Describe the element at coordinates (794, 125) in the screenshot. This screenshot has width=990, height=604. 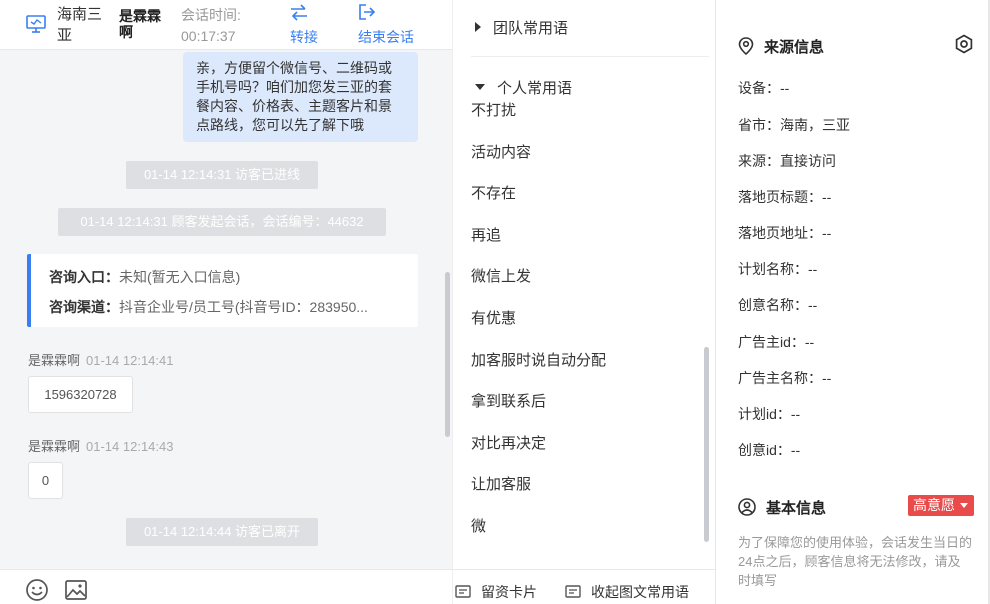
I see `info-field-region: 省市：海南，三亚` at that location.